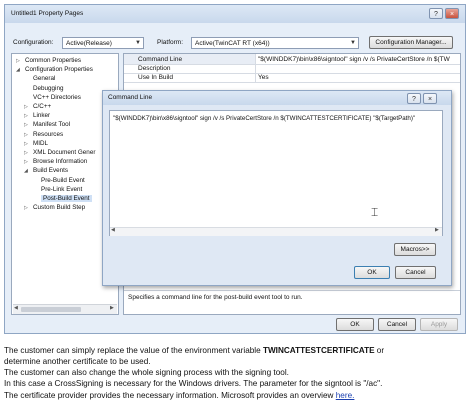  What do you see at coordinates (51, 309) in the screenshot?
I see `scroll-thumb` at bounding box center [51, 309].